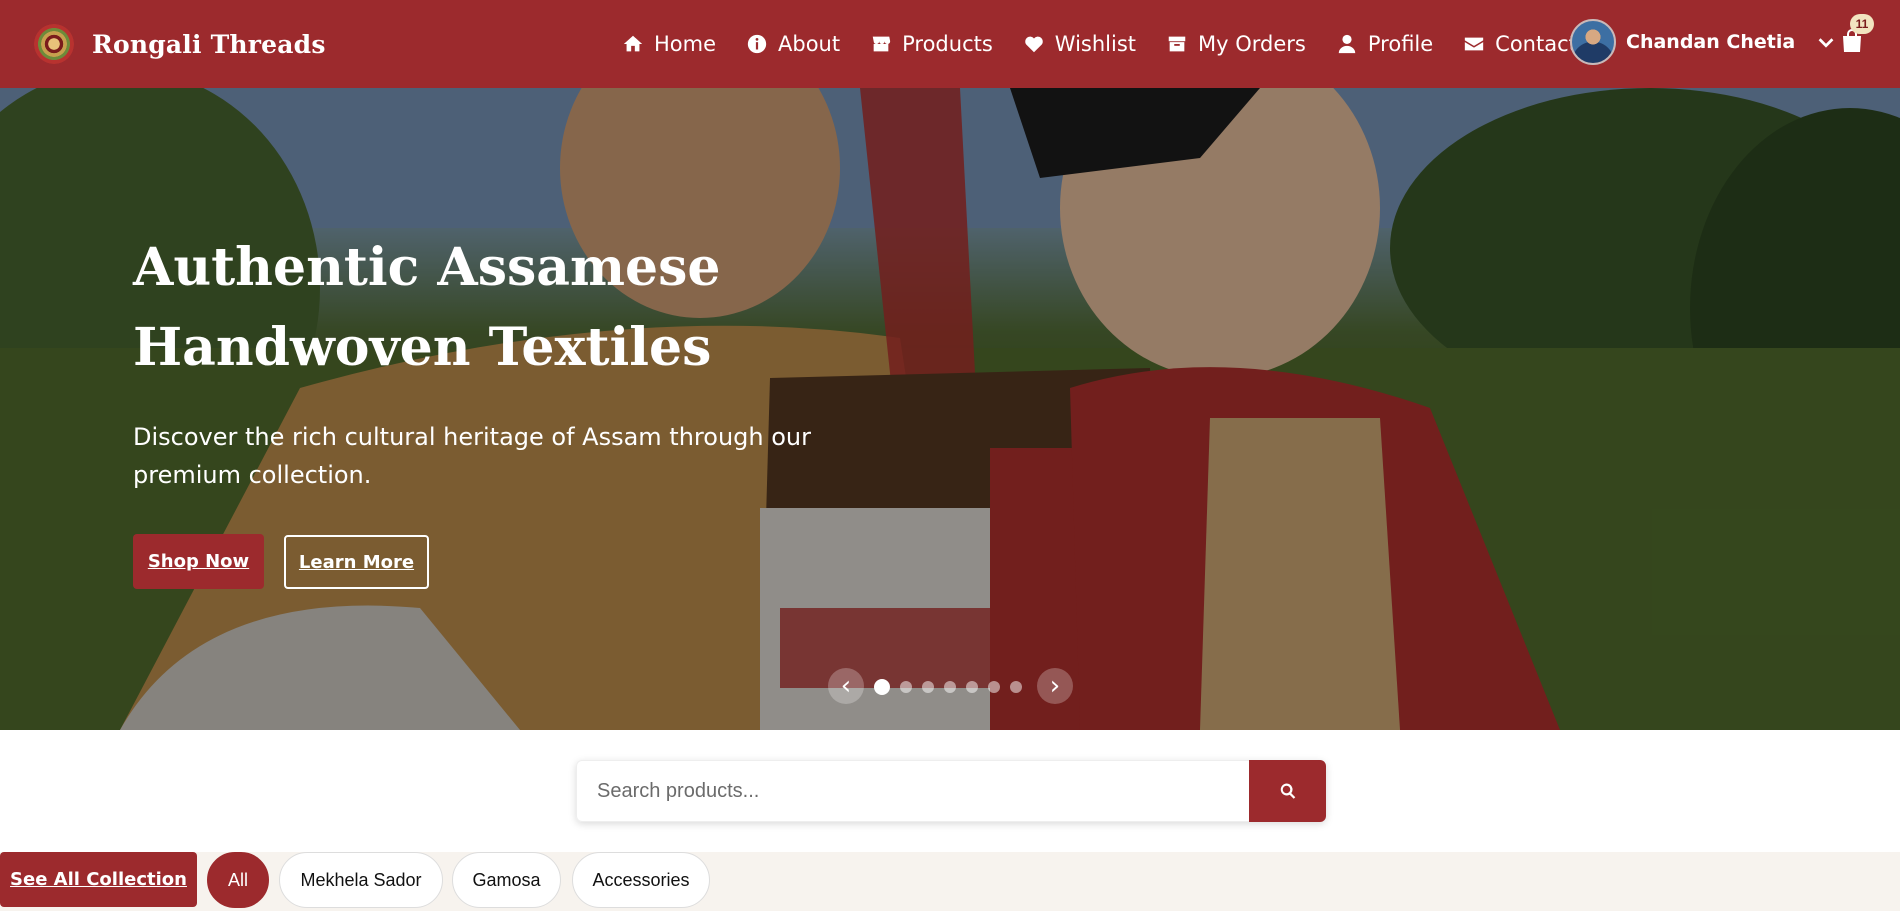 The height and width of the screenshot is (911, 1900). I want to click on search-bar, so click(951, 791).